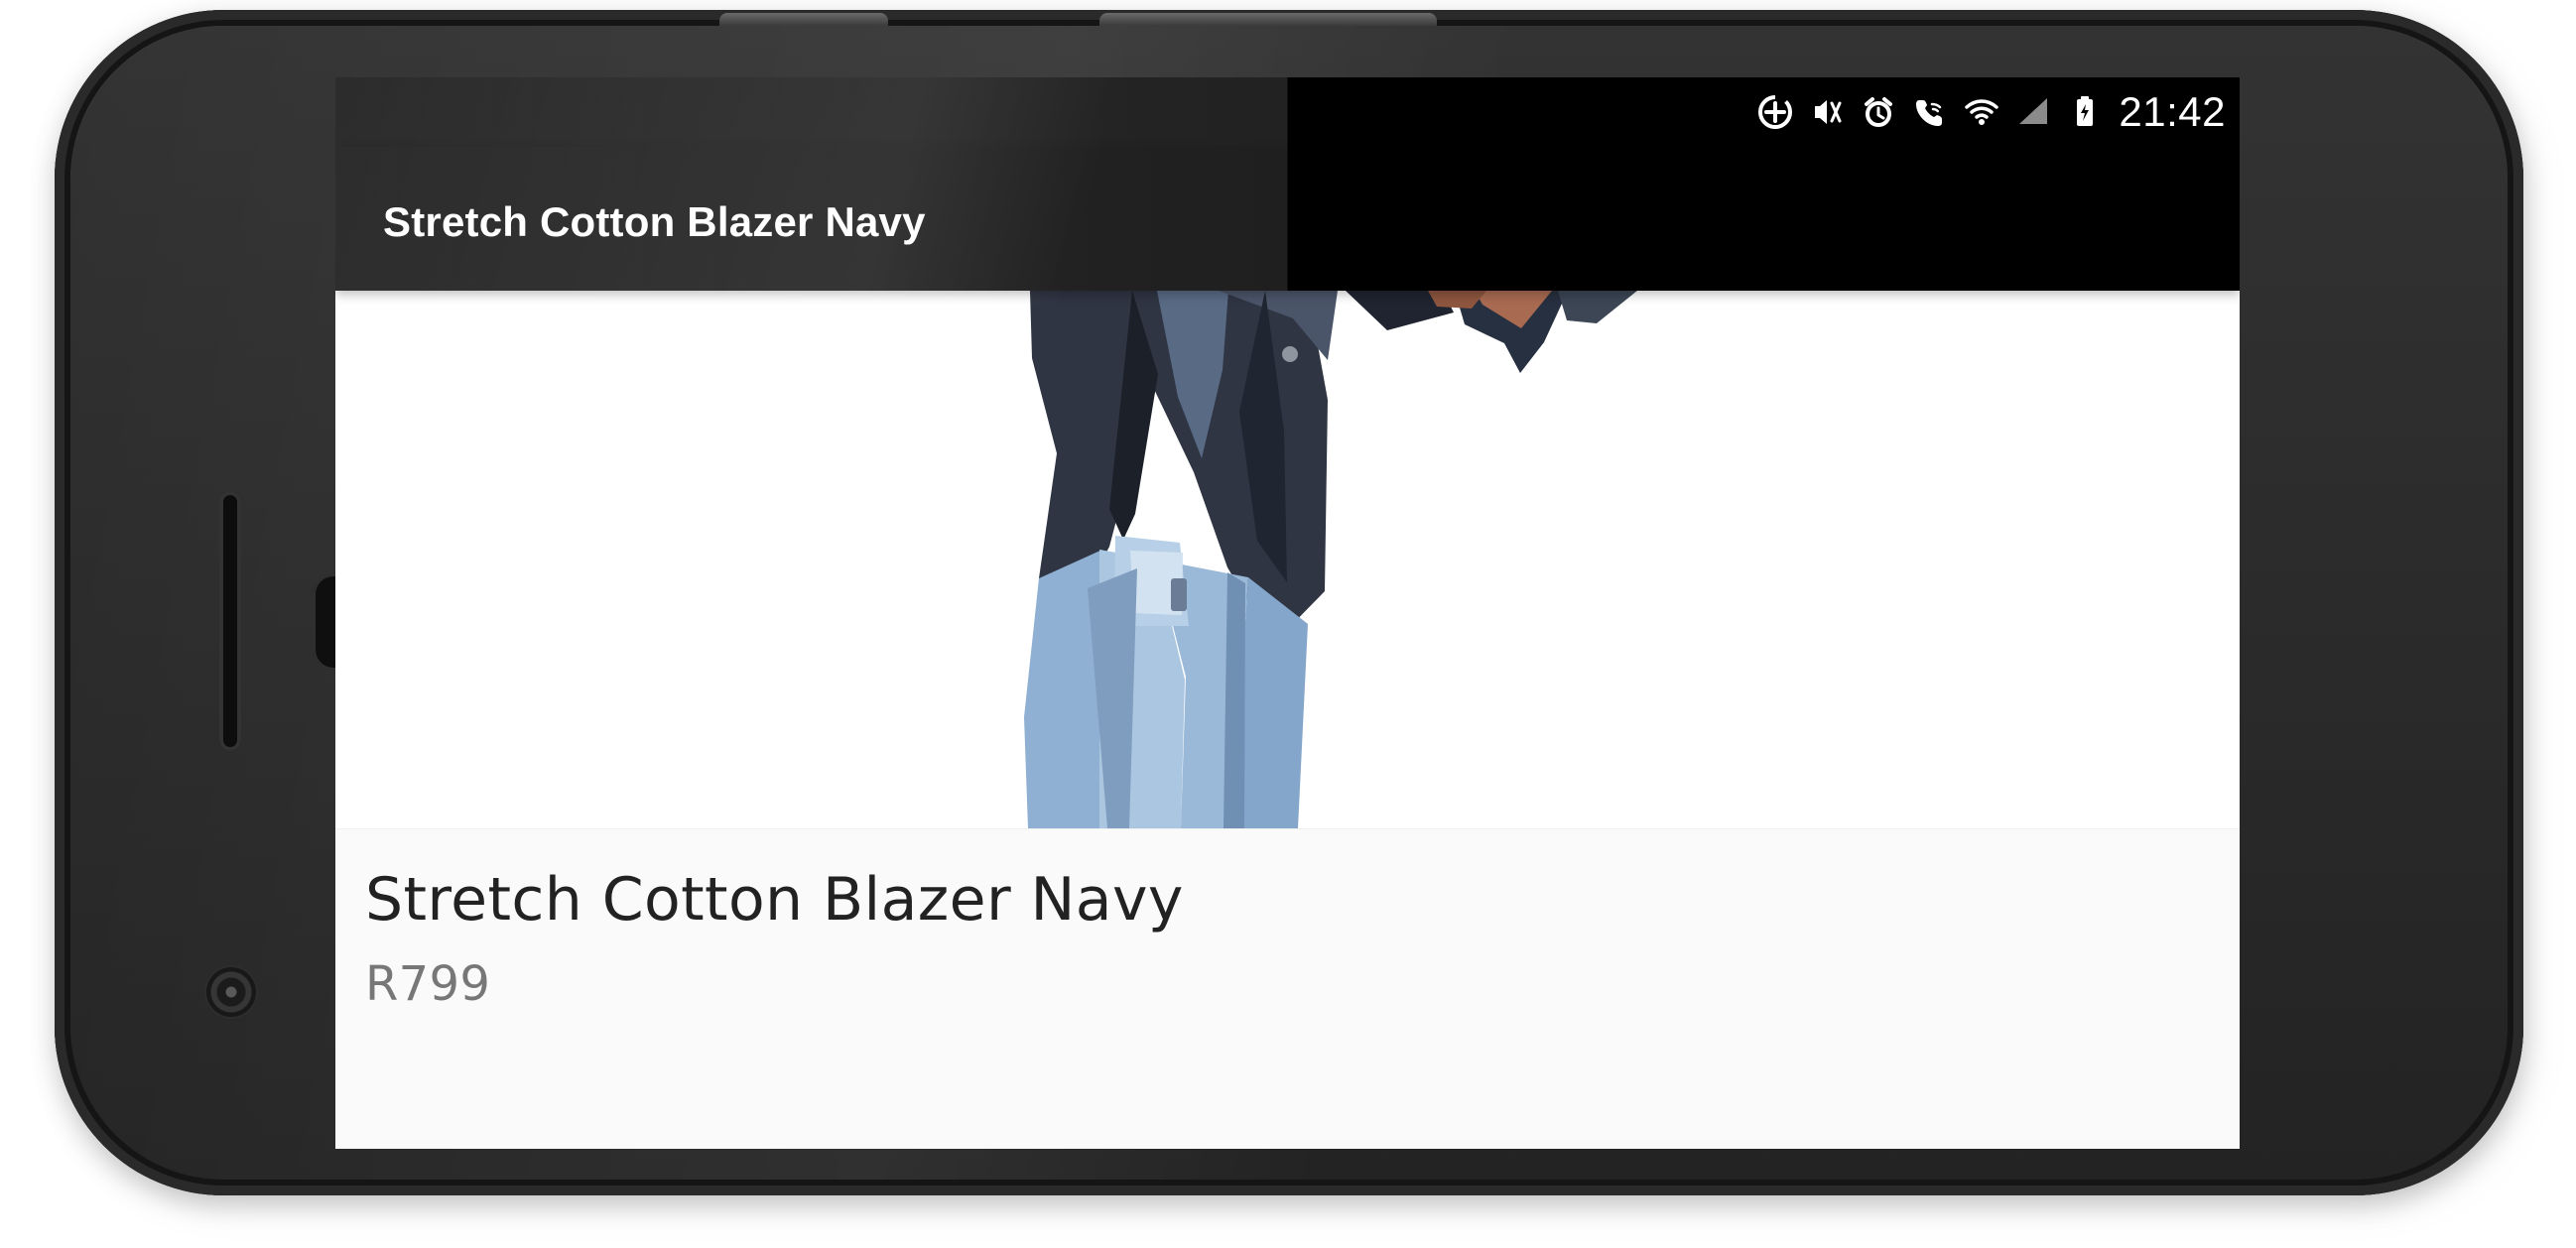 The width and height of the screenshot is (2576, 1248). I want to click on data-saver-icon, so click(1775, 112).